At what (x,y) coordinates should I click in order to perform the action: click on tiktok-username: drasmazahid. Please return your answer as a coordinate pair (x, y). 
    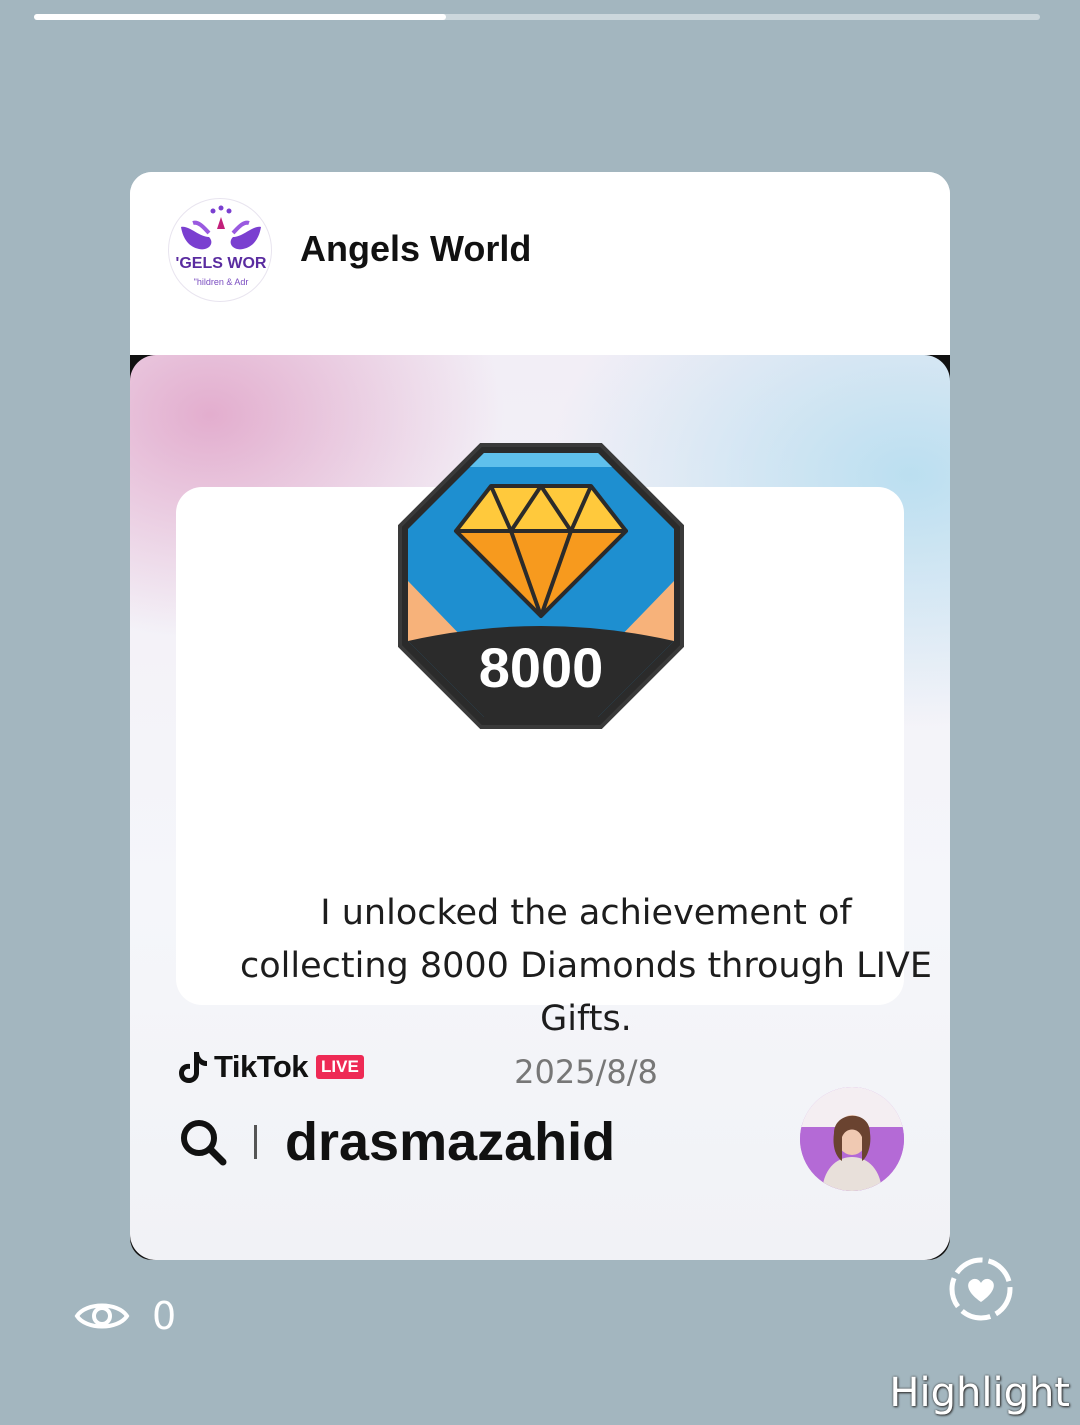
    Looking at the image, I should click on (450, 1142).